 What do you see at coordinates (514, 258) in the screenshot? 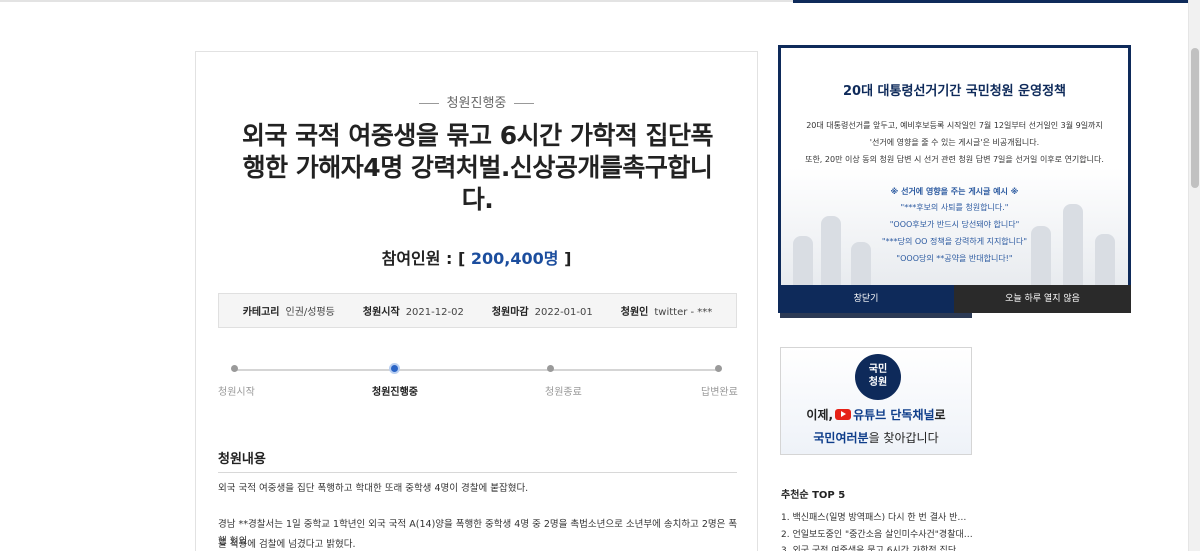
I see `participant-number: 200,400명` at bounding box center [514, 258].